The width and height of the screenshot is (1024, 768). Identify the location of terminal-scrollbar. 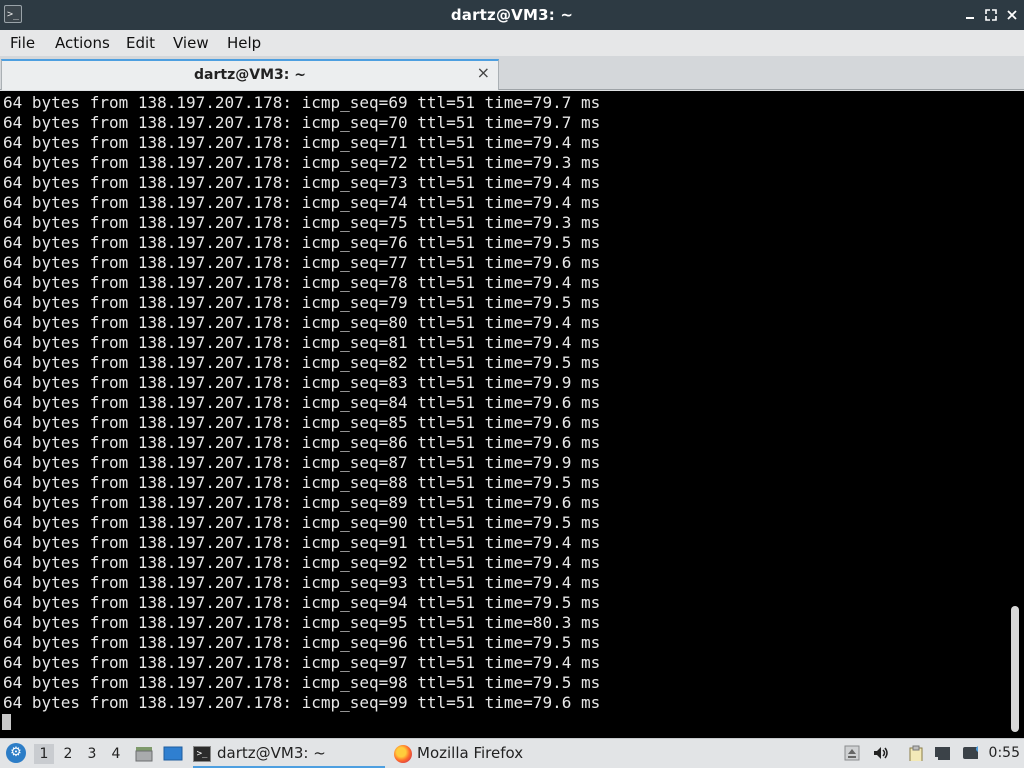
(1015, 414).